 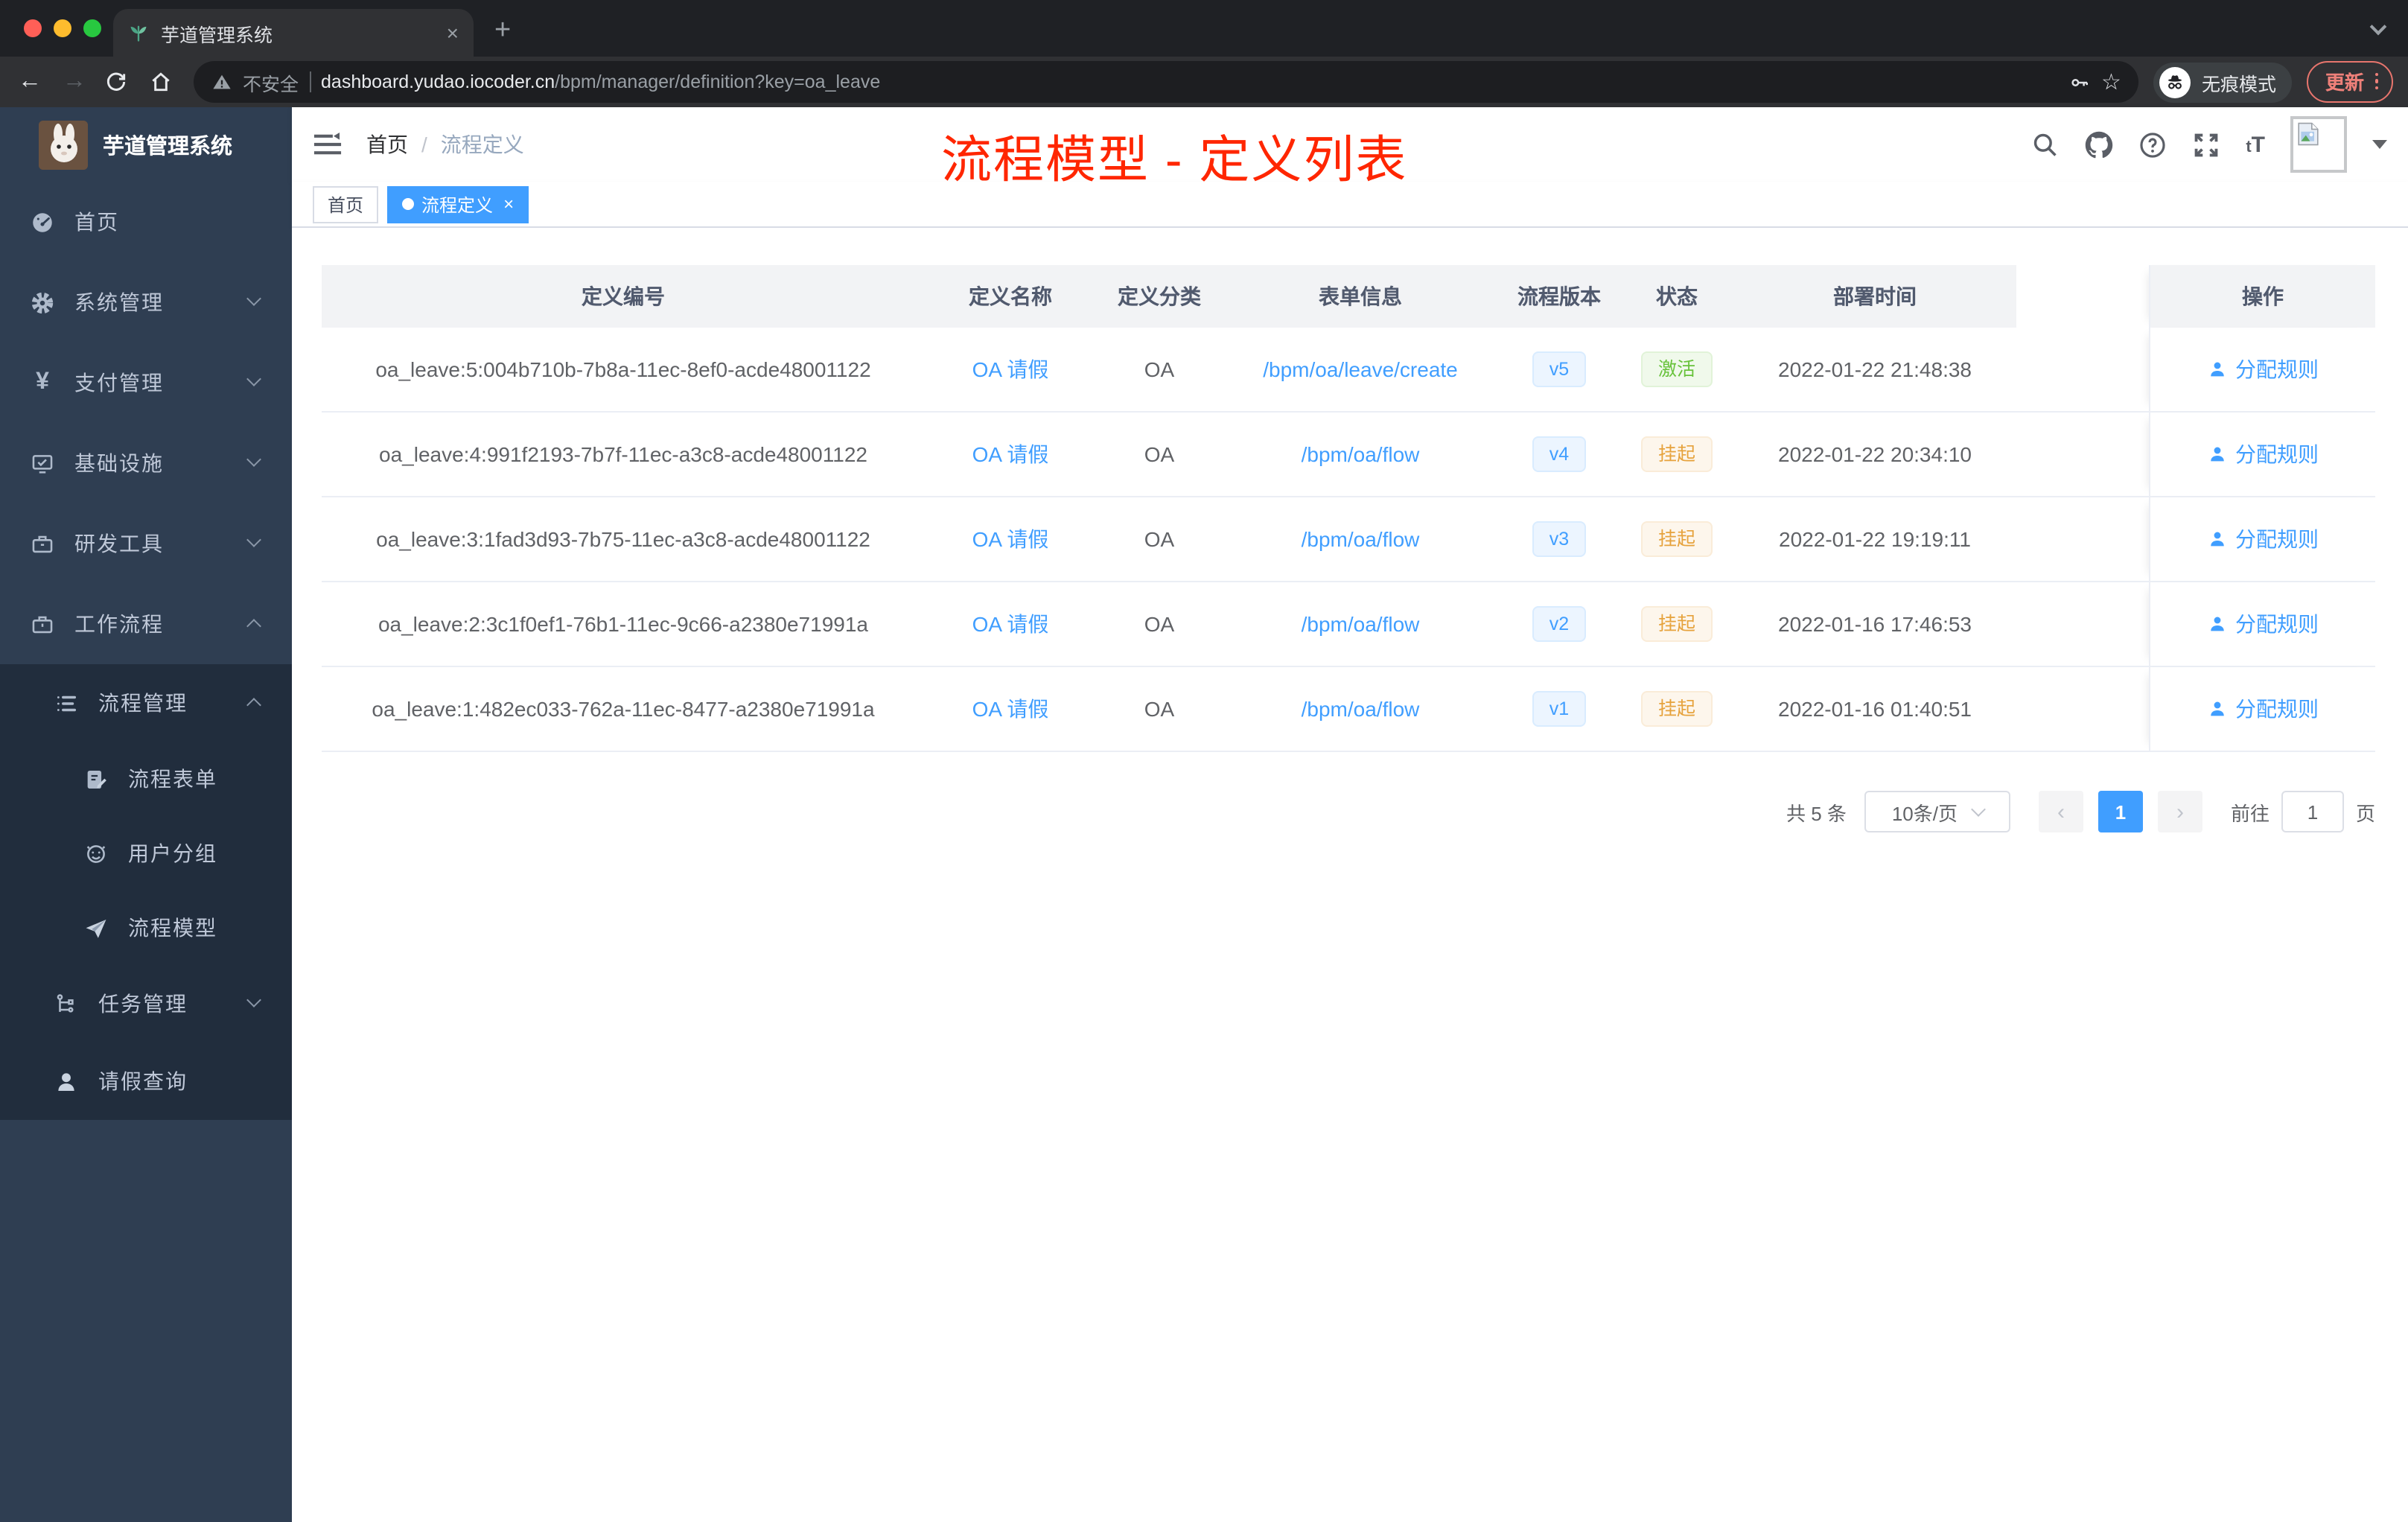 What do you see at coordinates (119, 624) in the screenshot?
I see `sidebar-item-label: 工作流程` at bounding box center [119, 624].